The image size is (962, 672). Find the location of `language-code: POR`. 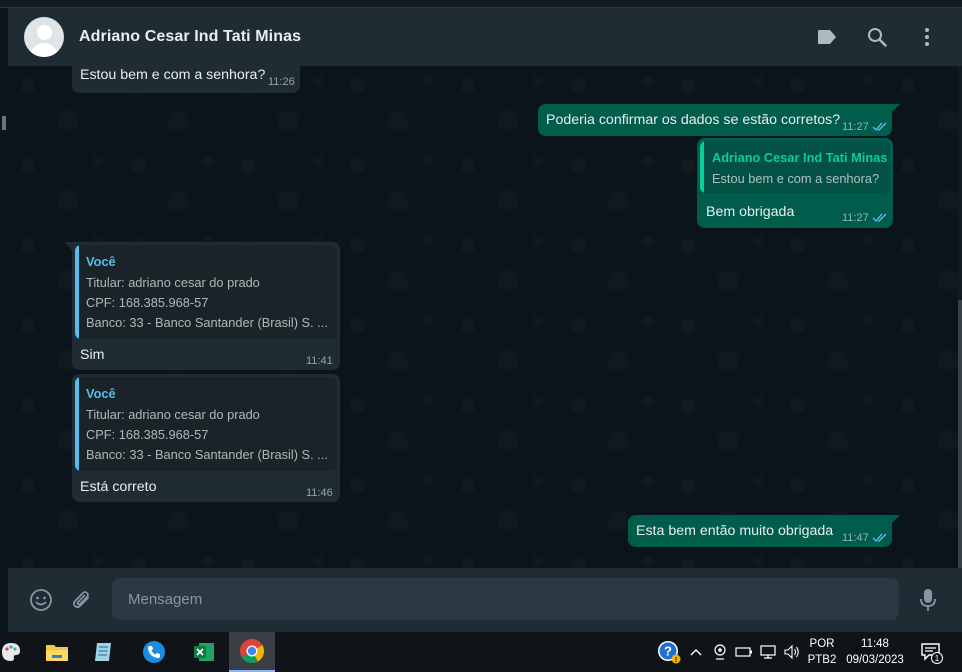

language-code: POR is located at coordinates (822, 644).